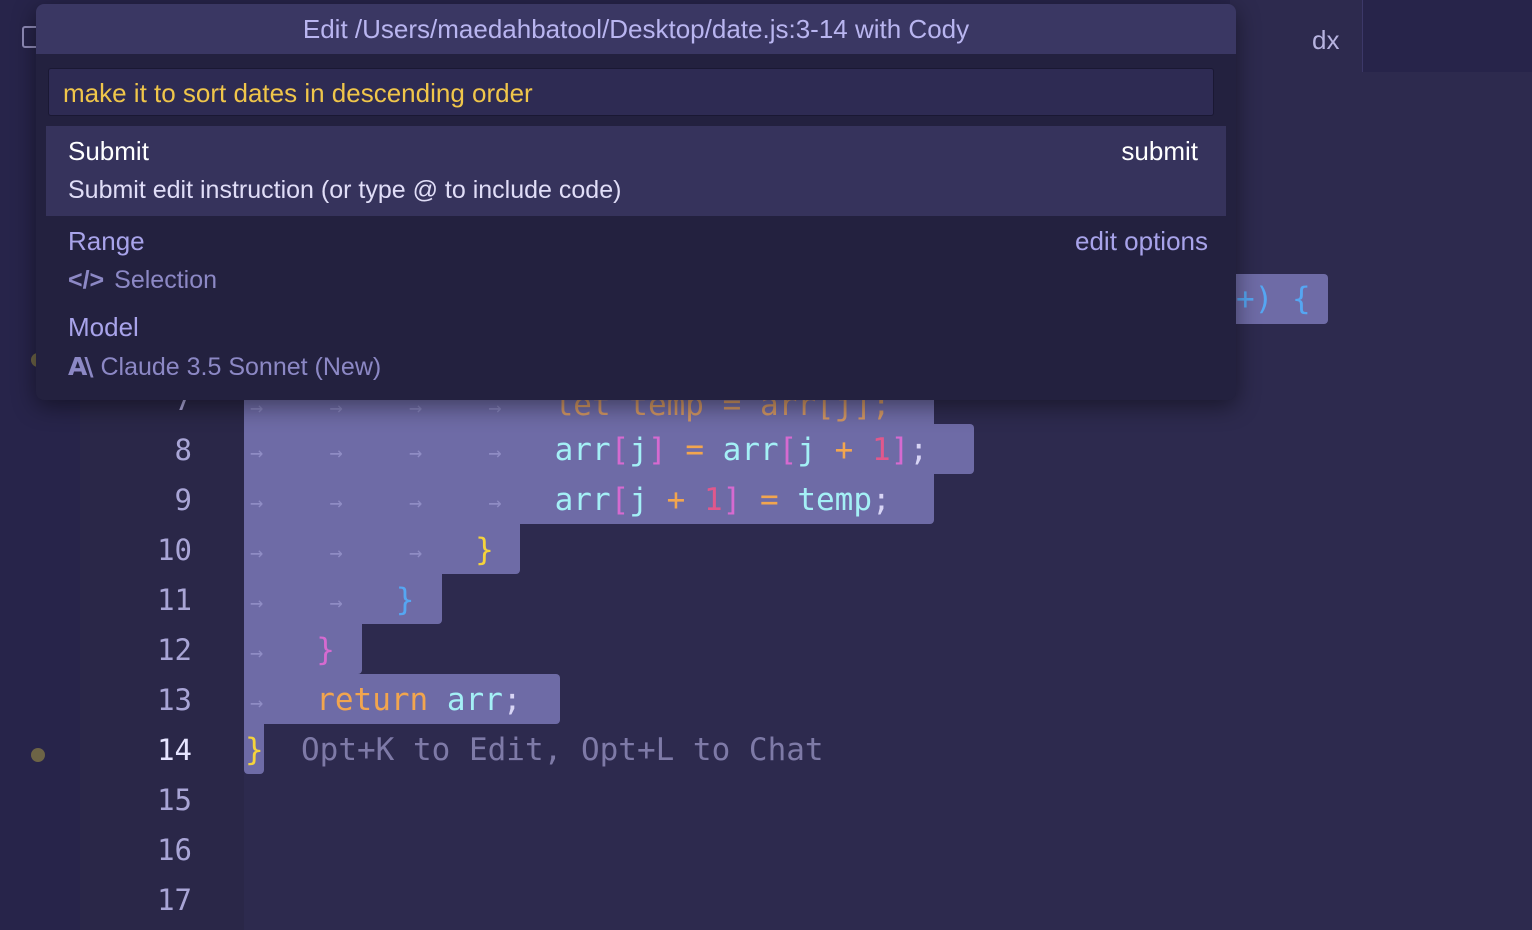  Describe the element at coordinates (106, 241) in the screenshot. I see `range-header: Range` at that location.